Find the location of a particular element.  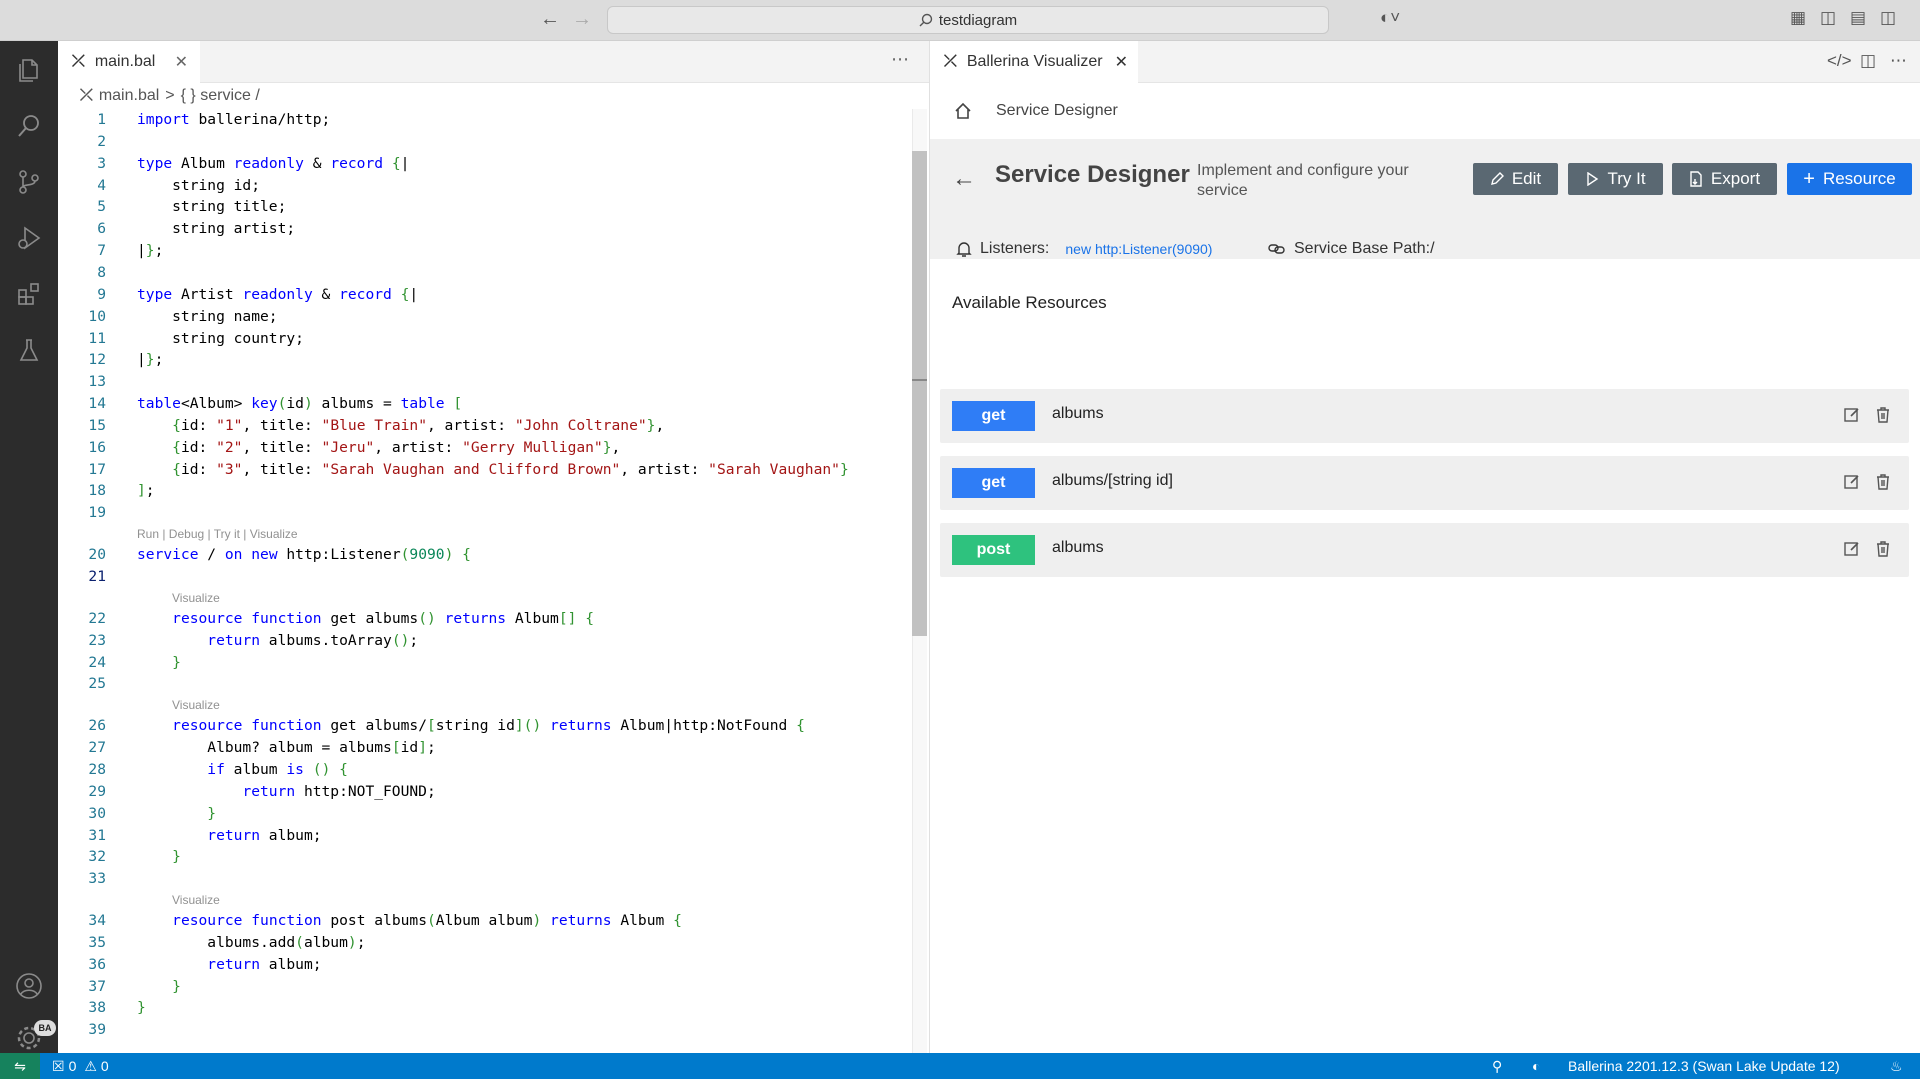

export-button: Export is located at coordinates (1724, 179).